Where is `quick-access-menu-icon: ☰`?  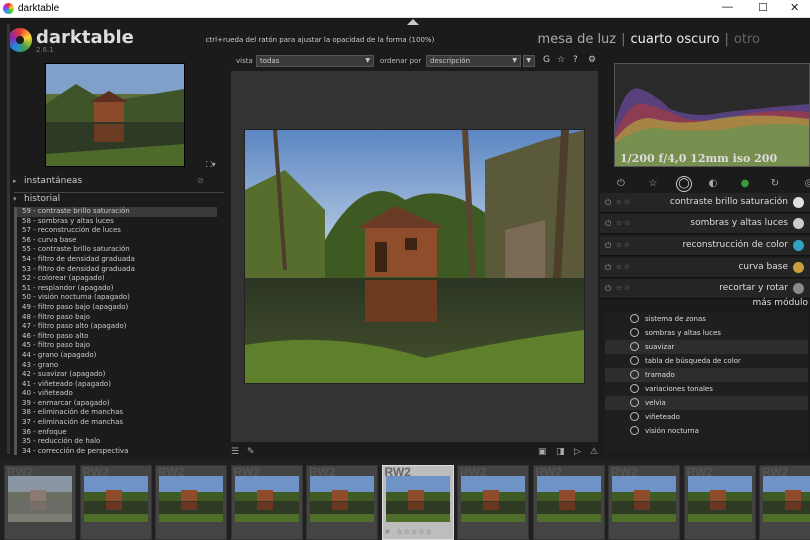 quick-access-menu-icon: ☰ is located at coordinates (235, 452).